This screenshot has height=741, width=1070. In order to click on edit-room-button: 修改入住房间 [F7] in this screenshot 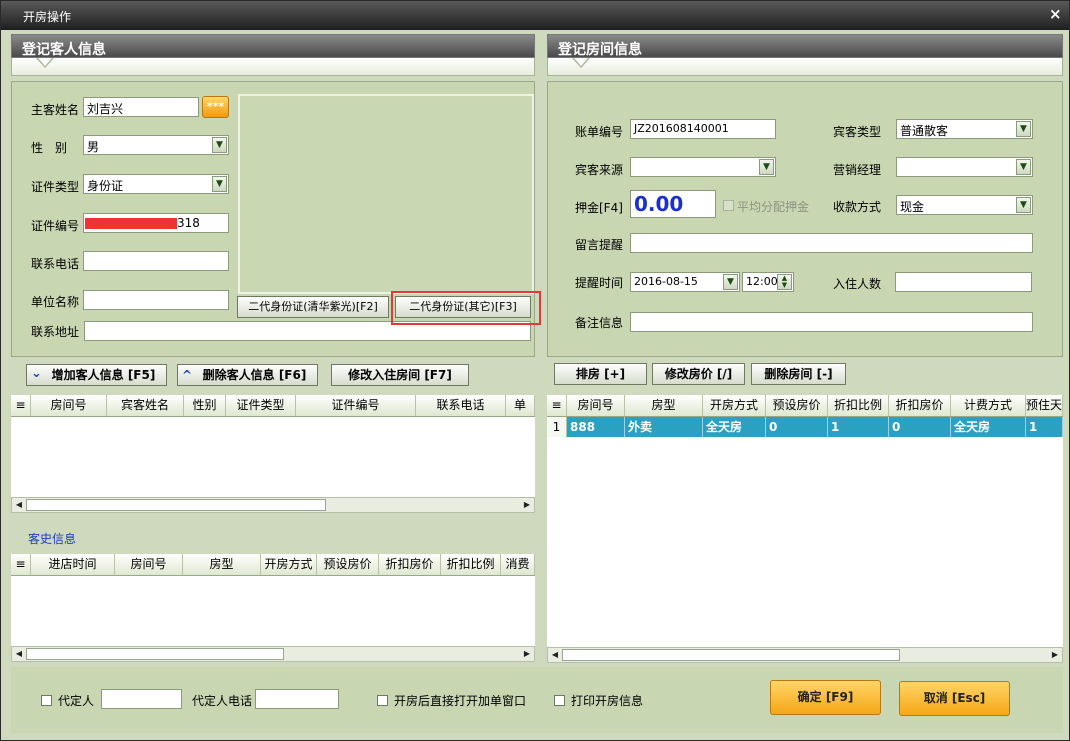, I will do `click(400, 375)`.